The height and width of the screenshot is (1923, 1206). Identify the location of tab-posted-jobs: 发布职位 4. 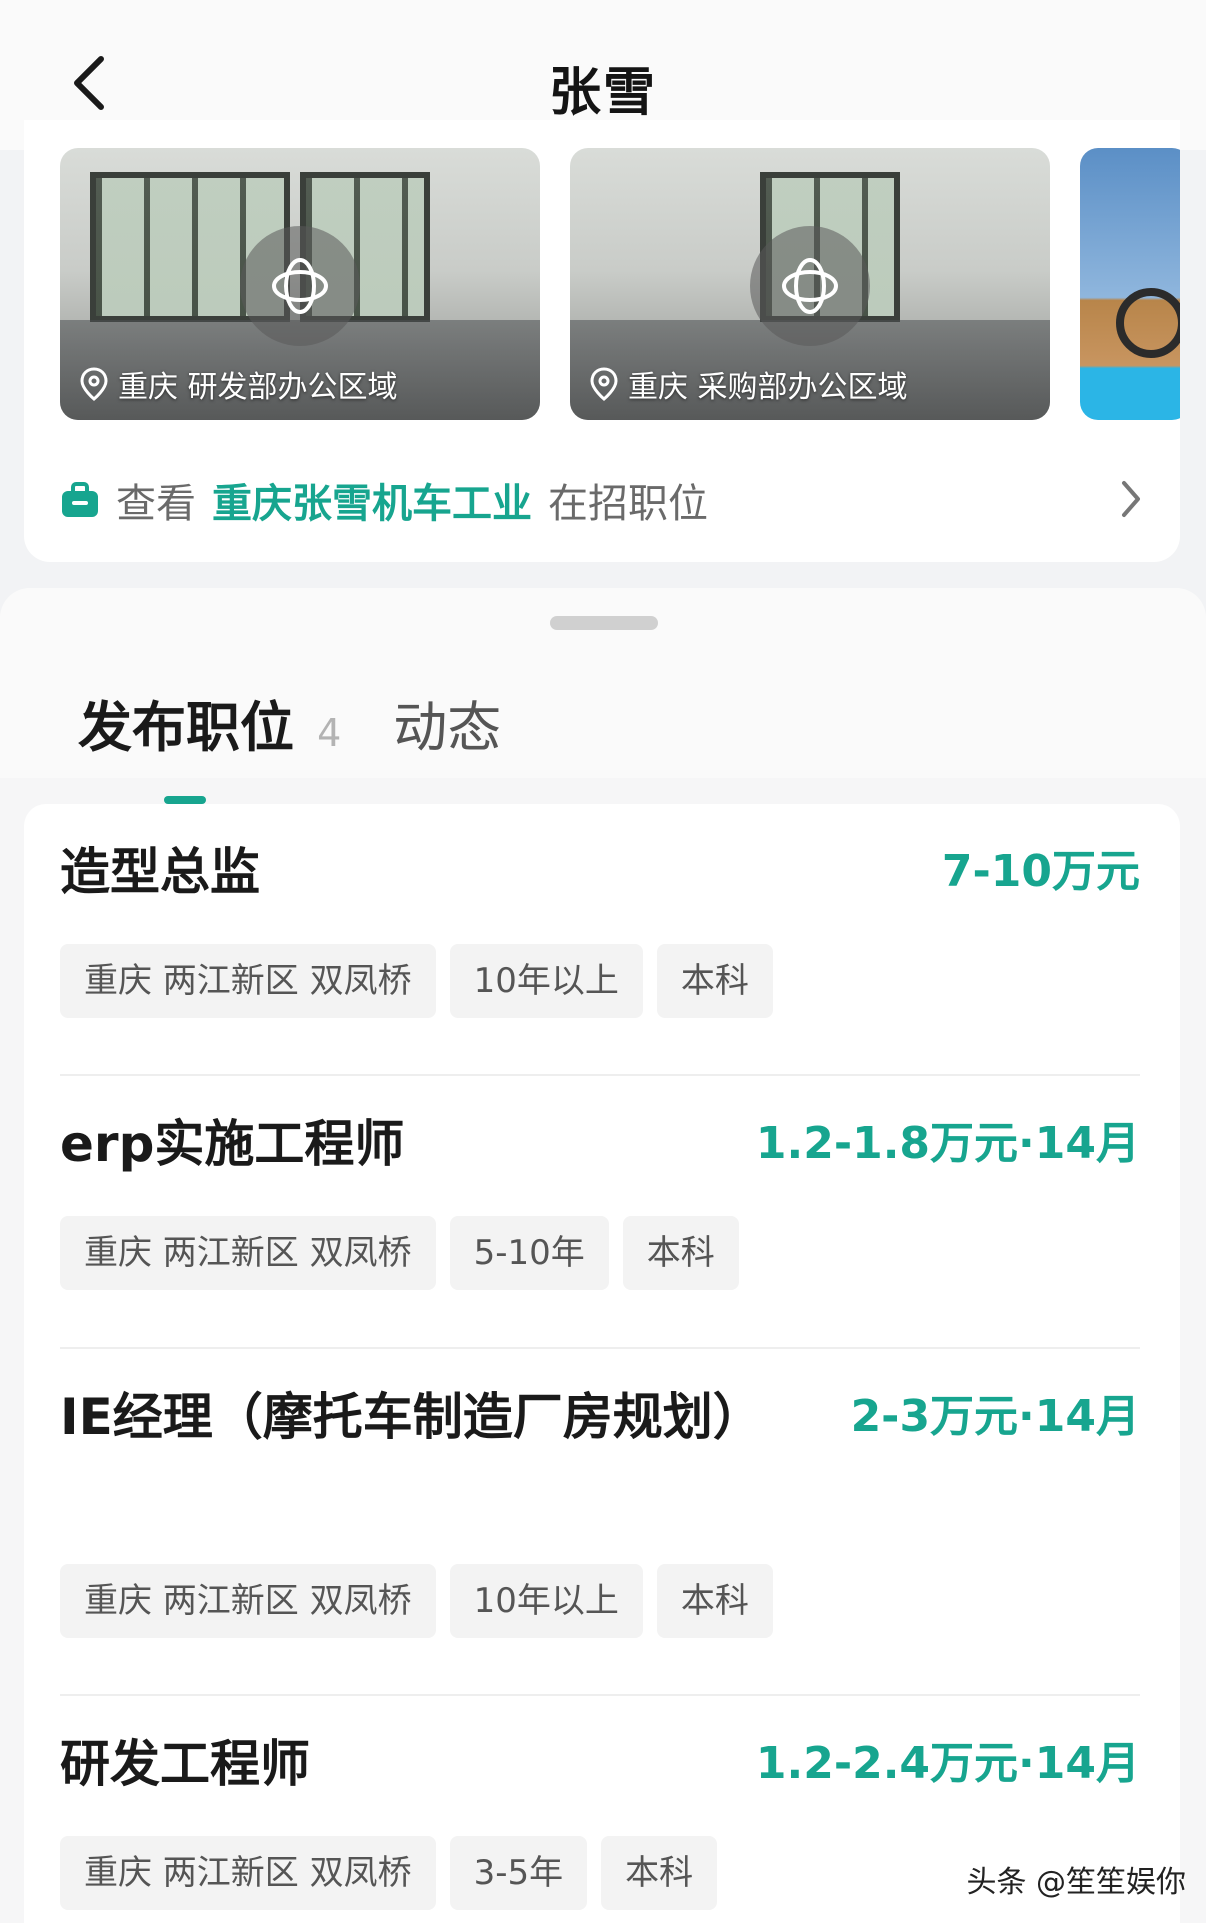
(210, 743).